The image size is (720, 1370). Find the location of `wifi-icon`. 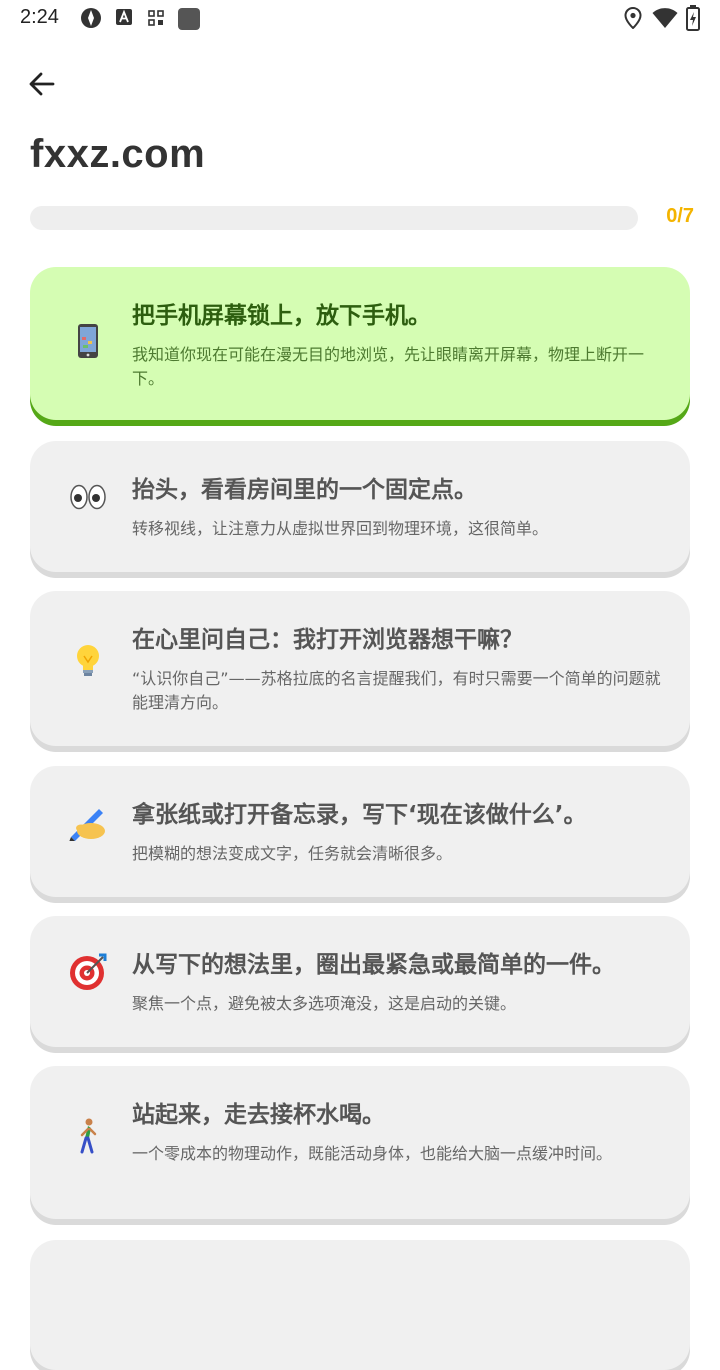

wifi-icon is located at coordinates (665, 18).